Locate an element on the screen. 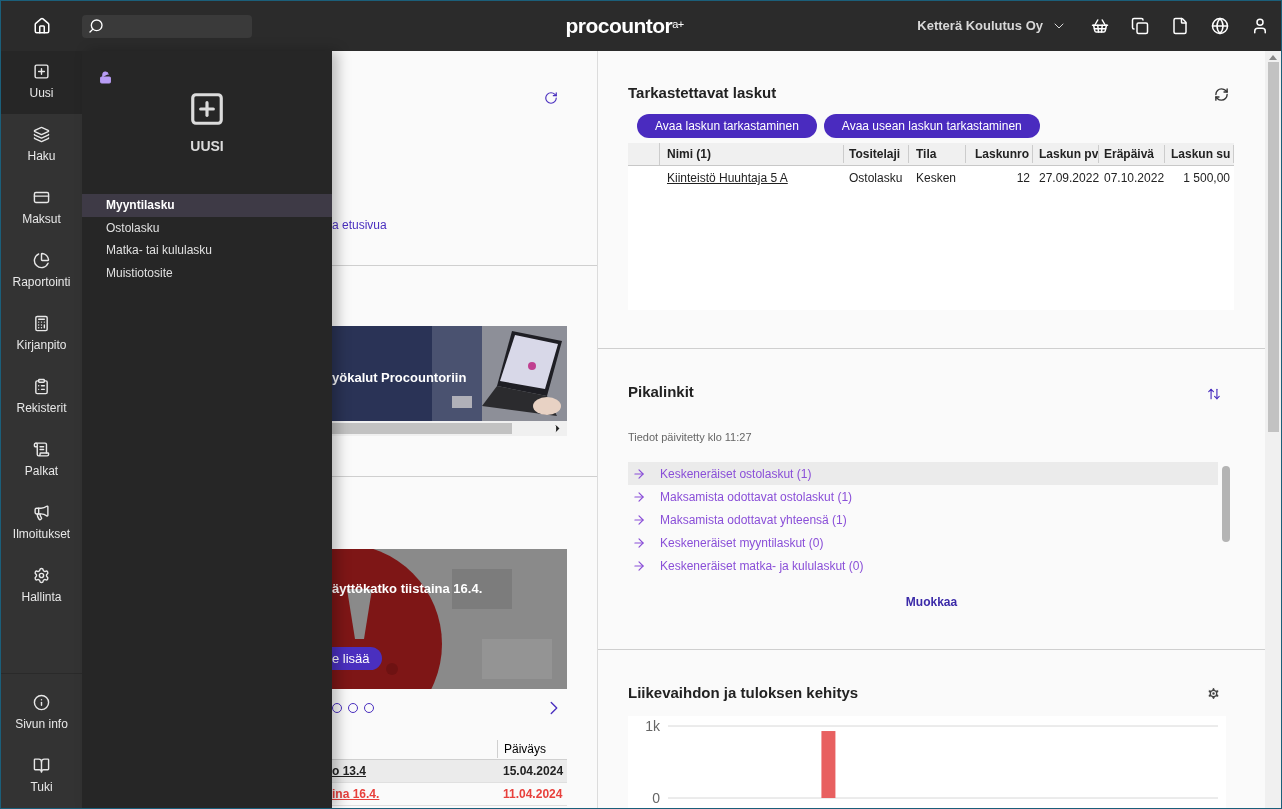  news-link: o 13.4 is located at coordinates (414, 771).